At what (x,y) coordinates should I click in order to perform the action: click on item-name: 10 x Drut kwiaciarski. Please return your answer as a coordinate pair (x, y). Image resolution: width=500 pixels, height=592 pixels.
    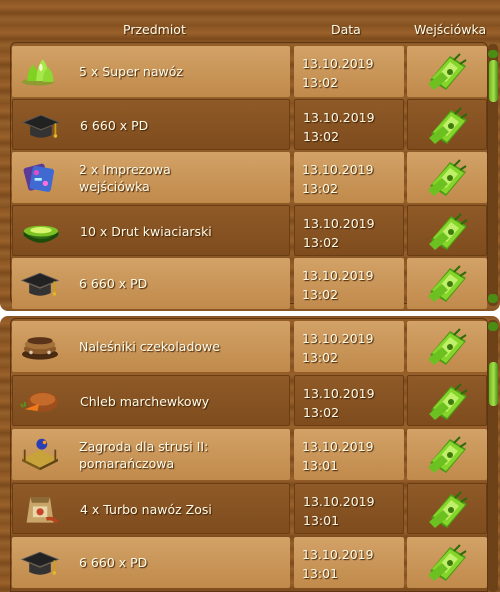
    Looking at the image, I should click on (146, 231).